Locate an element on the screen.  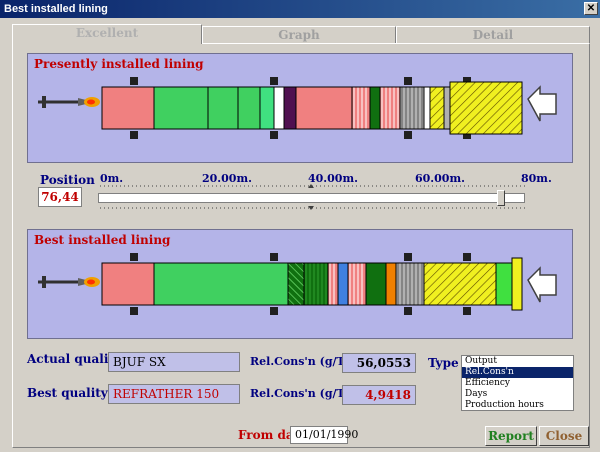
present-lining-diagram is located at coordinates (297, 108).